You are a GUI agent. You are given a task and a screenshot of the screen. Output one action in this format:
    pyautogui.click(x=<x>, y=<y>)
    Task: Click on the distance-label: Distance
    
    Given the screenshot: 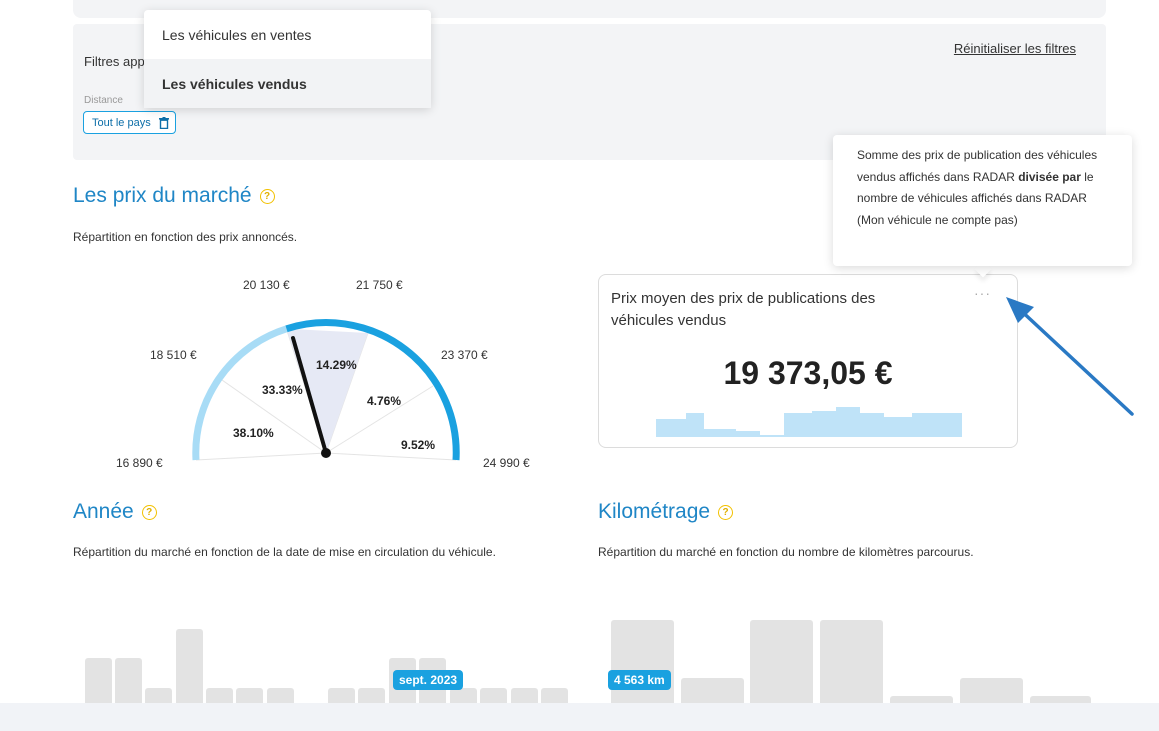 What is the action you would take?
    pyautogui.click(x=103, y=100)
    